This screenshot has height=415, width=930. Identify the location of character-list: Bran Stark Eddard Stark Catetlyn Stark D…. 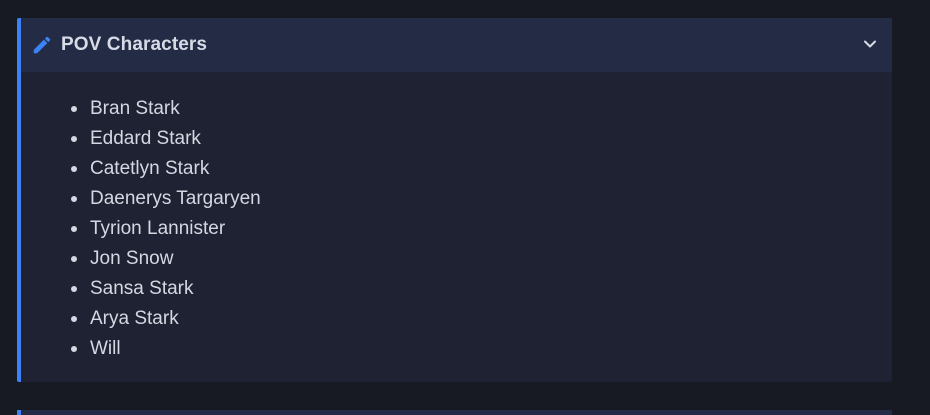
(166, 229).